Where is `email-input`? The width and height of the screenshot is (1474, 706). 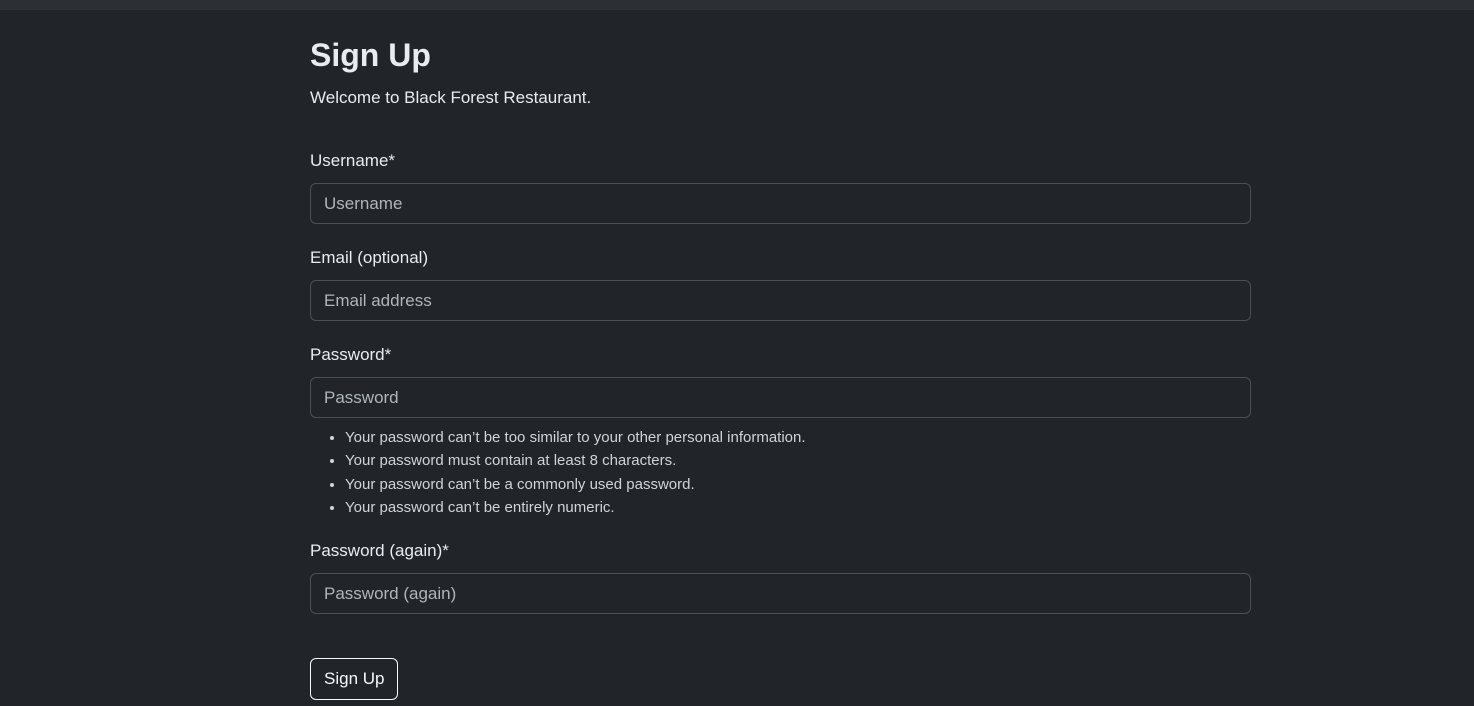
email-input is located at coordinates (780, 300).